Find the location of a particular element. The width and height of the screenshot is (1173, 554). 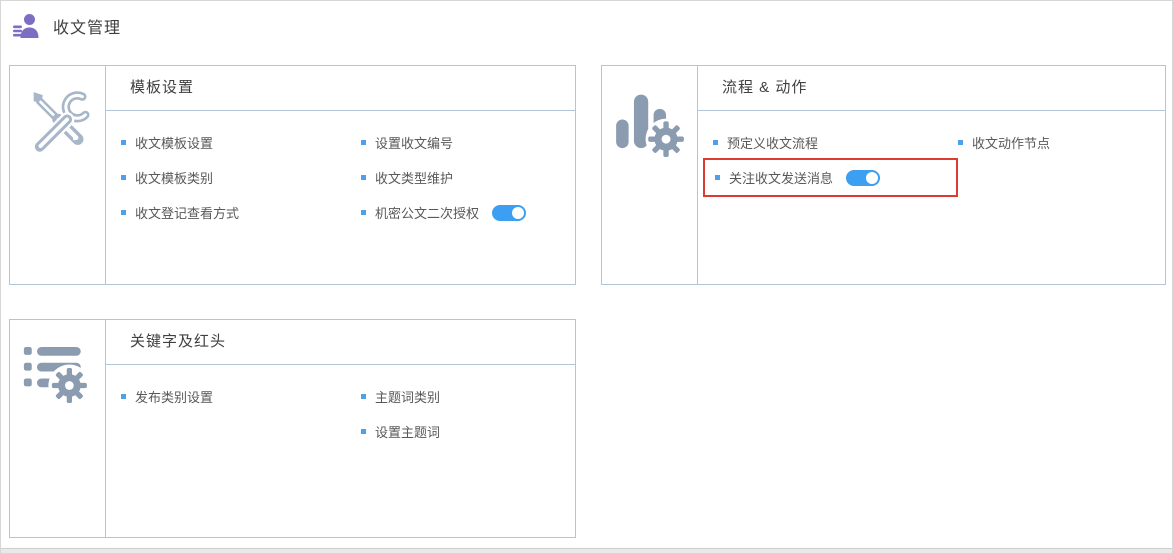

link-confidential-doc-secondary-auth: 机密公文二次授权 is located at coordinates (468, 212).